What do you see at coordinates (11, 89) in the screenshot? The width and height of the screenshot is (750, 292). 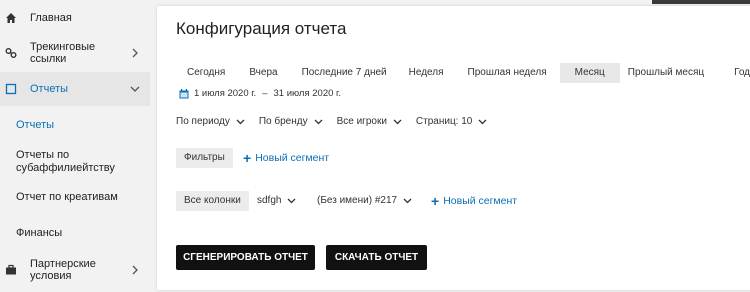 I see `report-icon` at bounding box center [11, 89].